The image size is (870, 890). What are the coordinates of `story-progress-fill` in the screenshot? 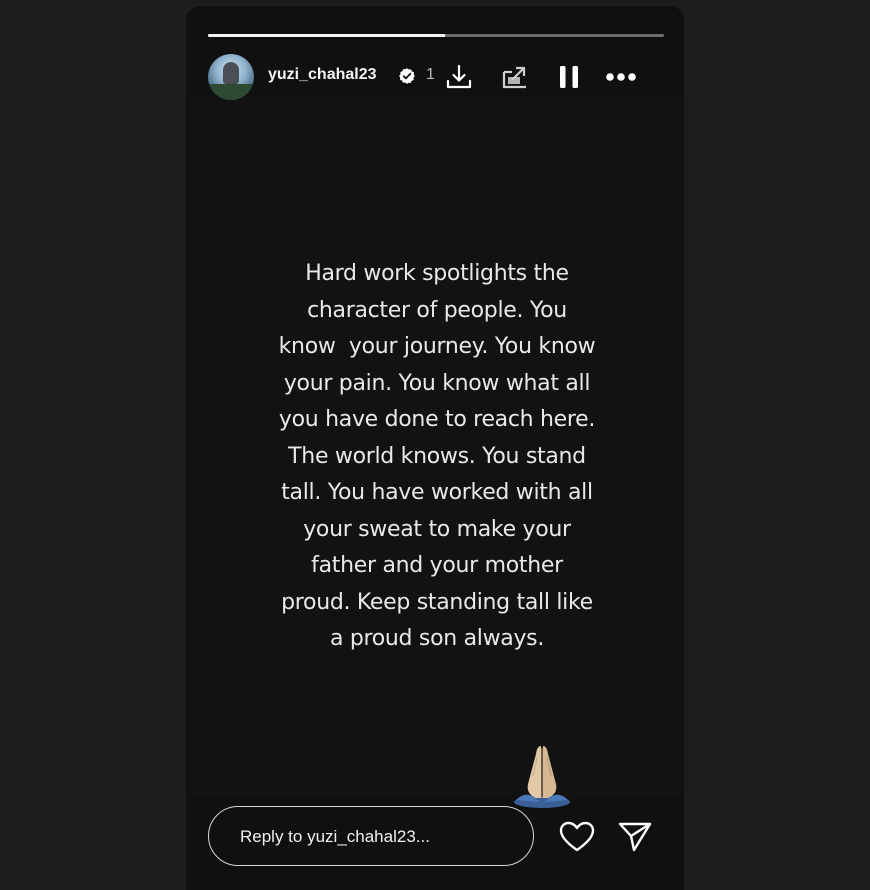 It's located at (327, 35).